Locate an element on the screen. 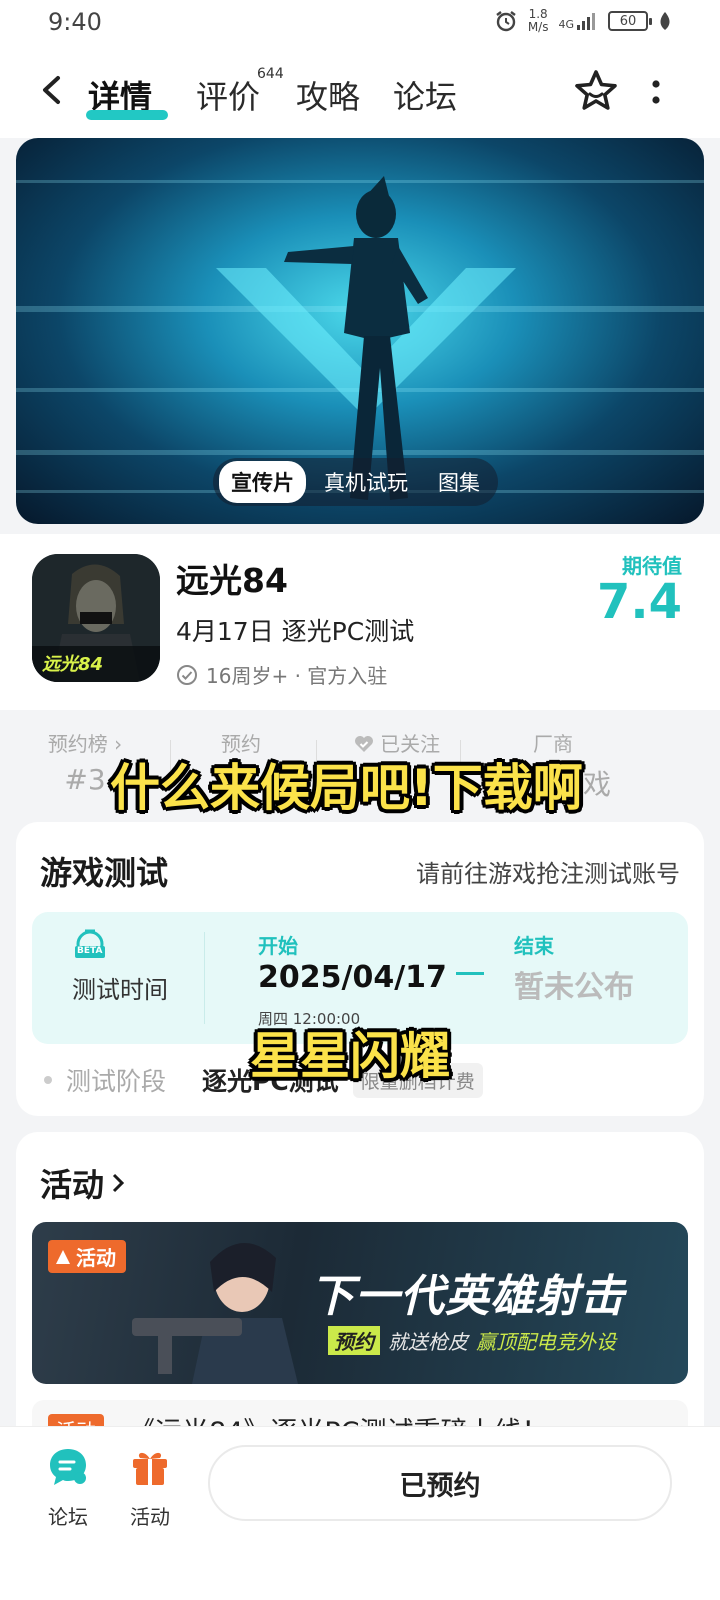 This screenshot has height=1600, width=720. forum-chat-icon is located at coordinates (68, 1467).